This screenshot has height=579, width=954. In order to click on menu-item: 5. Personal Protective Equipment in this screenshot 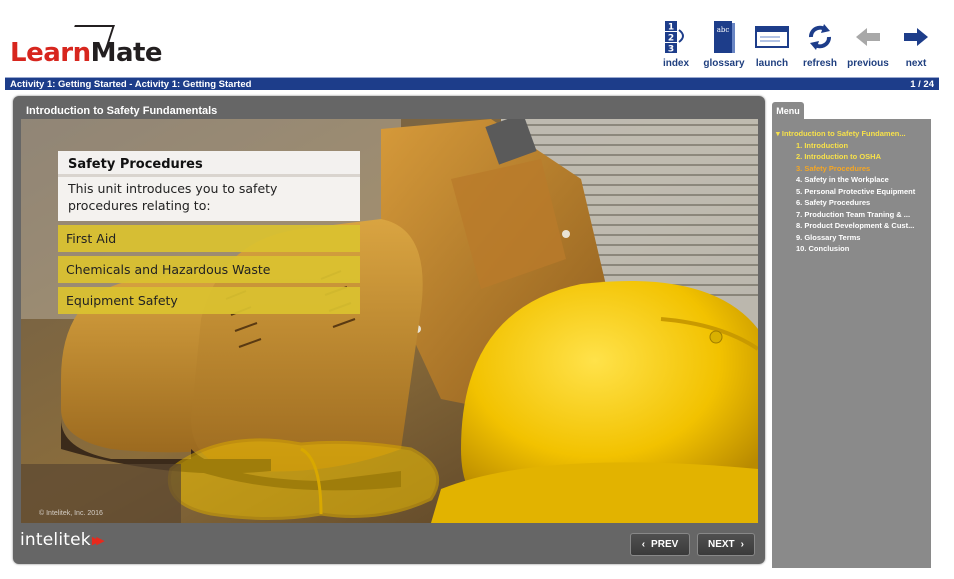, I will do `click(851, 192)`.